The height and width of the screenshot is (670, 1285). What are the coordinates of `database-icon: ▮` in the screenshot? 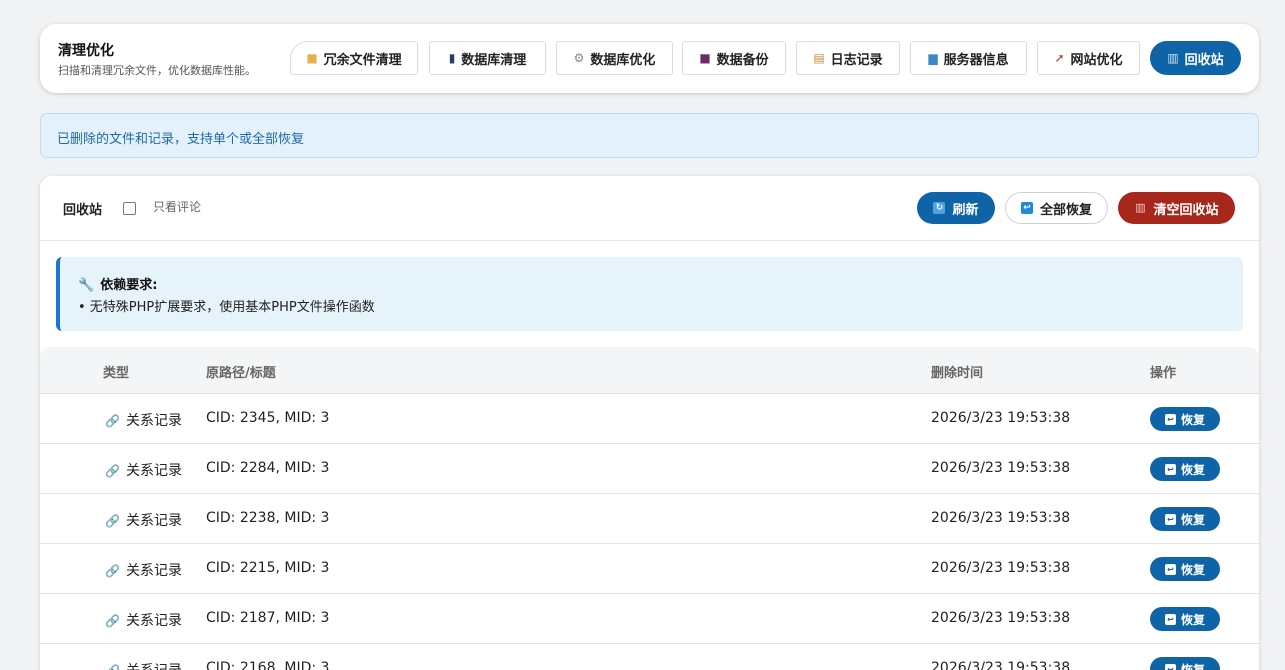 It's located at (452, 58).